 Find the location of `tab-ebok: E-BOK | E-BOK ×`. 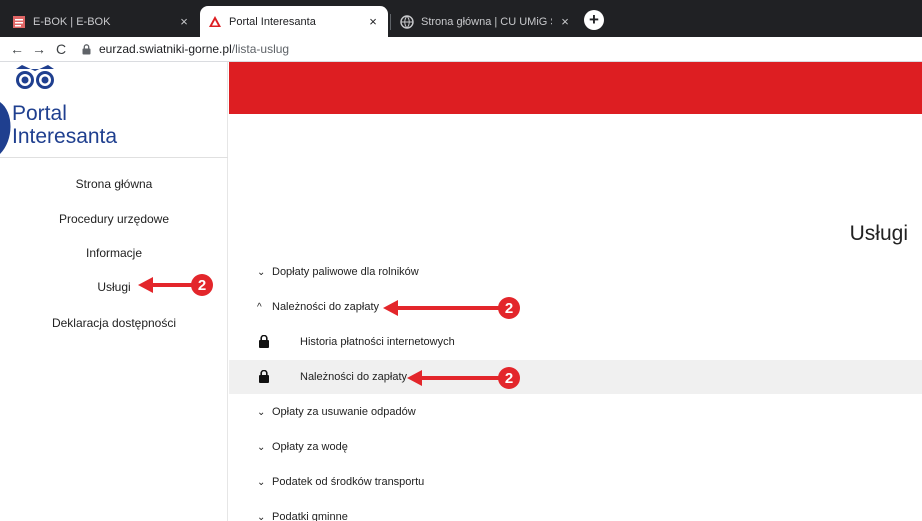

tab-ebok: E-BOK | E-BOK × is located at coordinates (101, 21).